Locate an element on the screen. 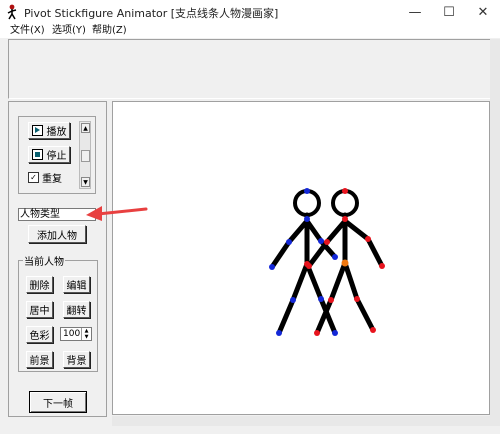 The image size is (500, 434). front-button: 前景 is located at coordinates (39, 359).